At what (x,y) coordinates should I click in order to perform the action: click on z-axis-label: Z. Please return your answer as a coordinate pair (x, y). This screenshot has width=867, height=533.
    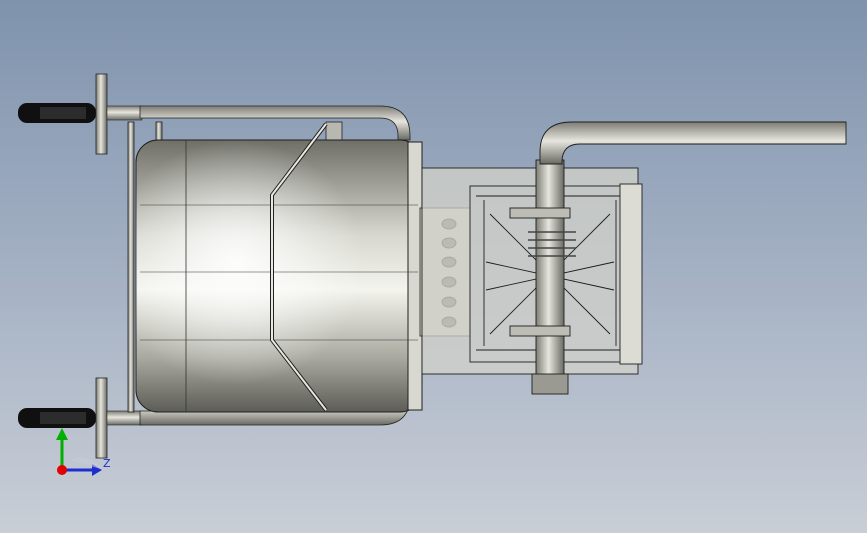
    Looking at the image, I should click on (107, 463).